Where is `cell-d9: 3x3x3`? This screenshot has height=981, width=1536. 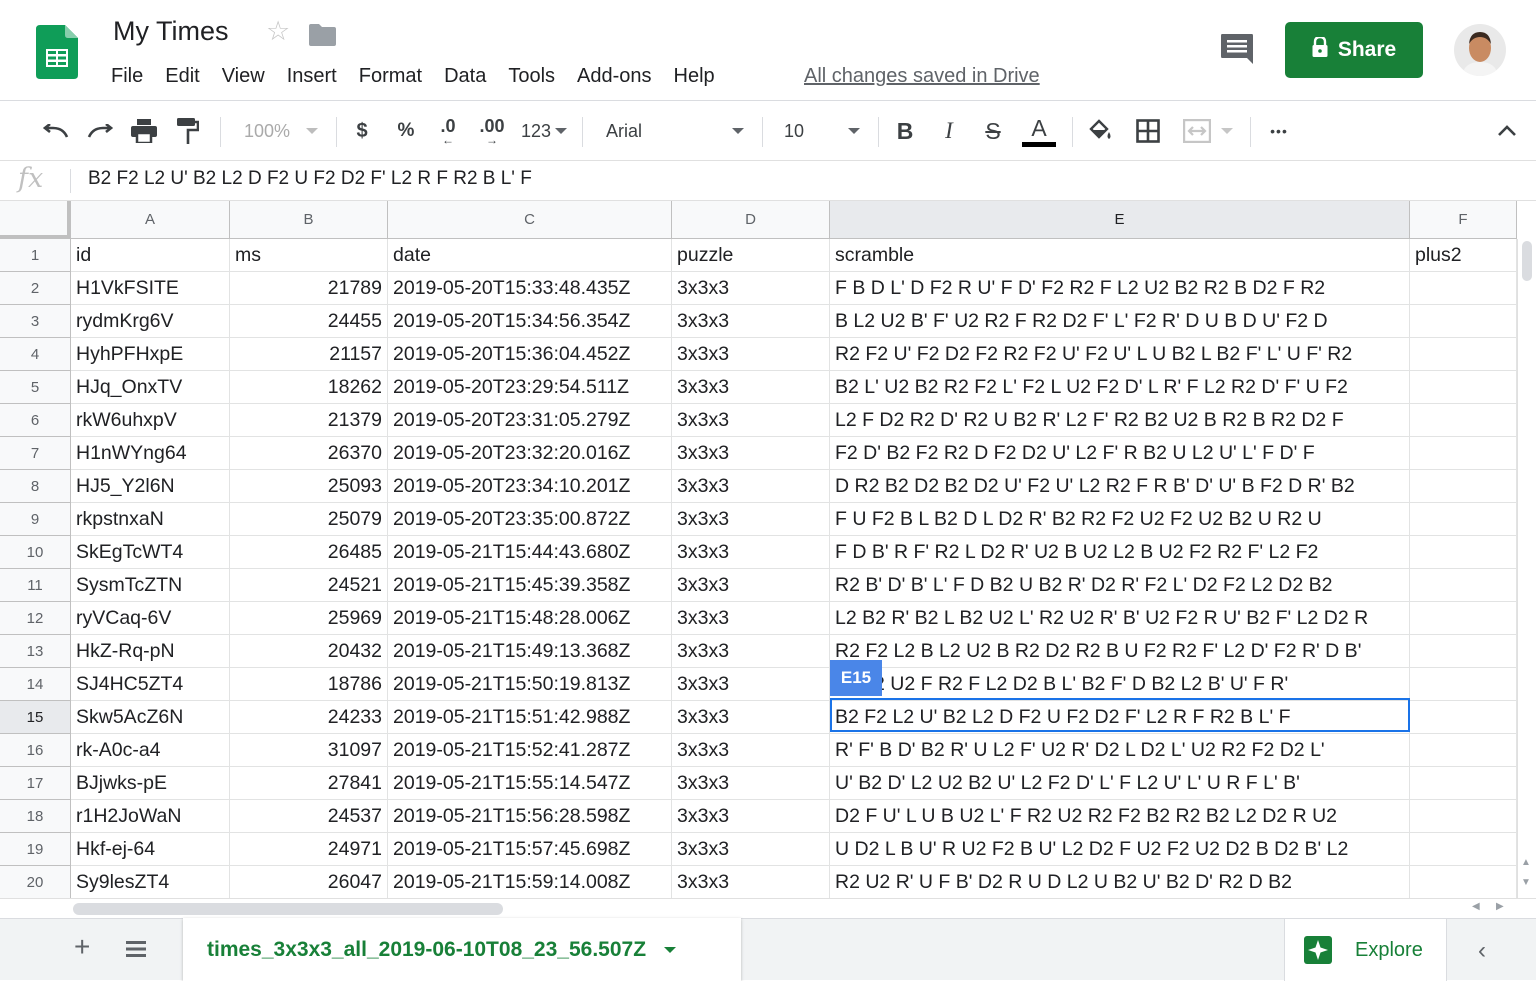
cell-d9: 3x3x3 is located at coordinates (751, 519).